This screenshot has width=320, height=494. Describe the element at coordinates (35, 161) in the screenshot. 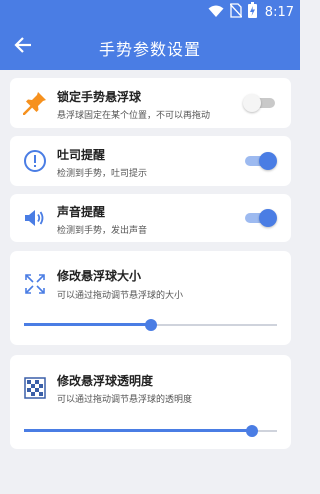

I see `exclamation-circle-icon` at that location.